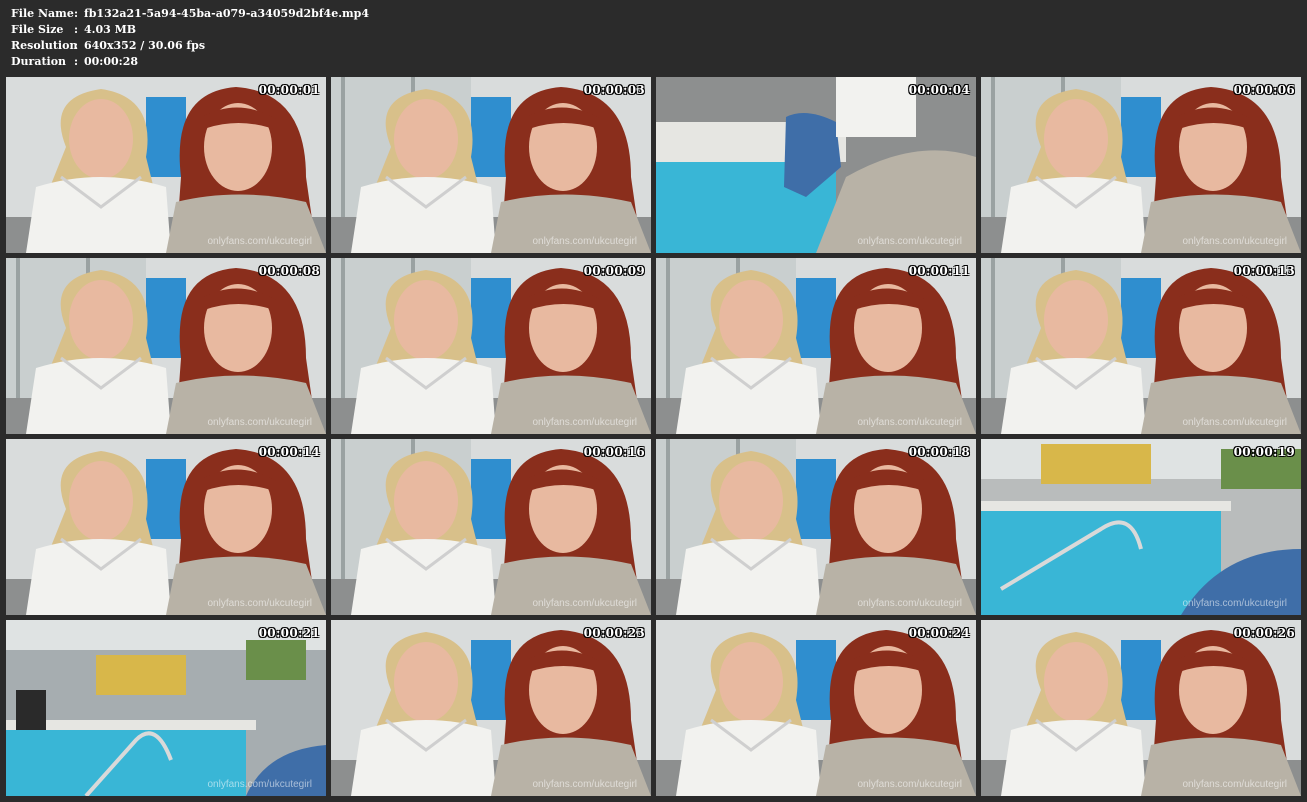 This screenshot has width=1307, height=802. I want to click on video-thumbnail: 00:00:18 onlyfans.com/ukcutegirl, so click(816, 527).